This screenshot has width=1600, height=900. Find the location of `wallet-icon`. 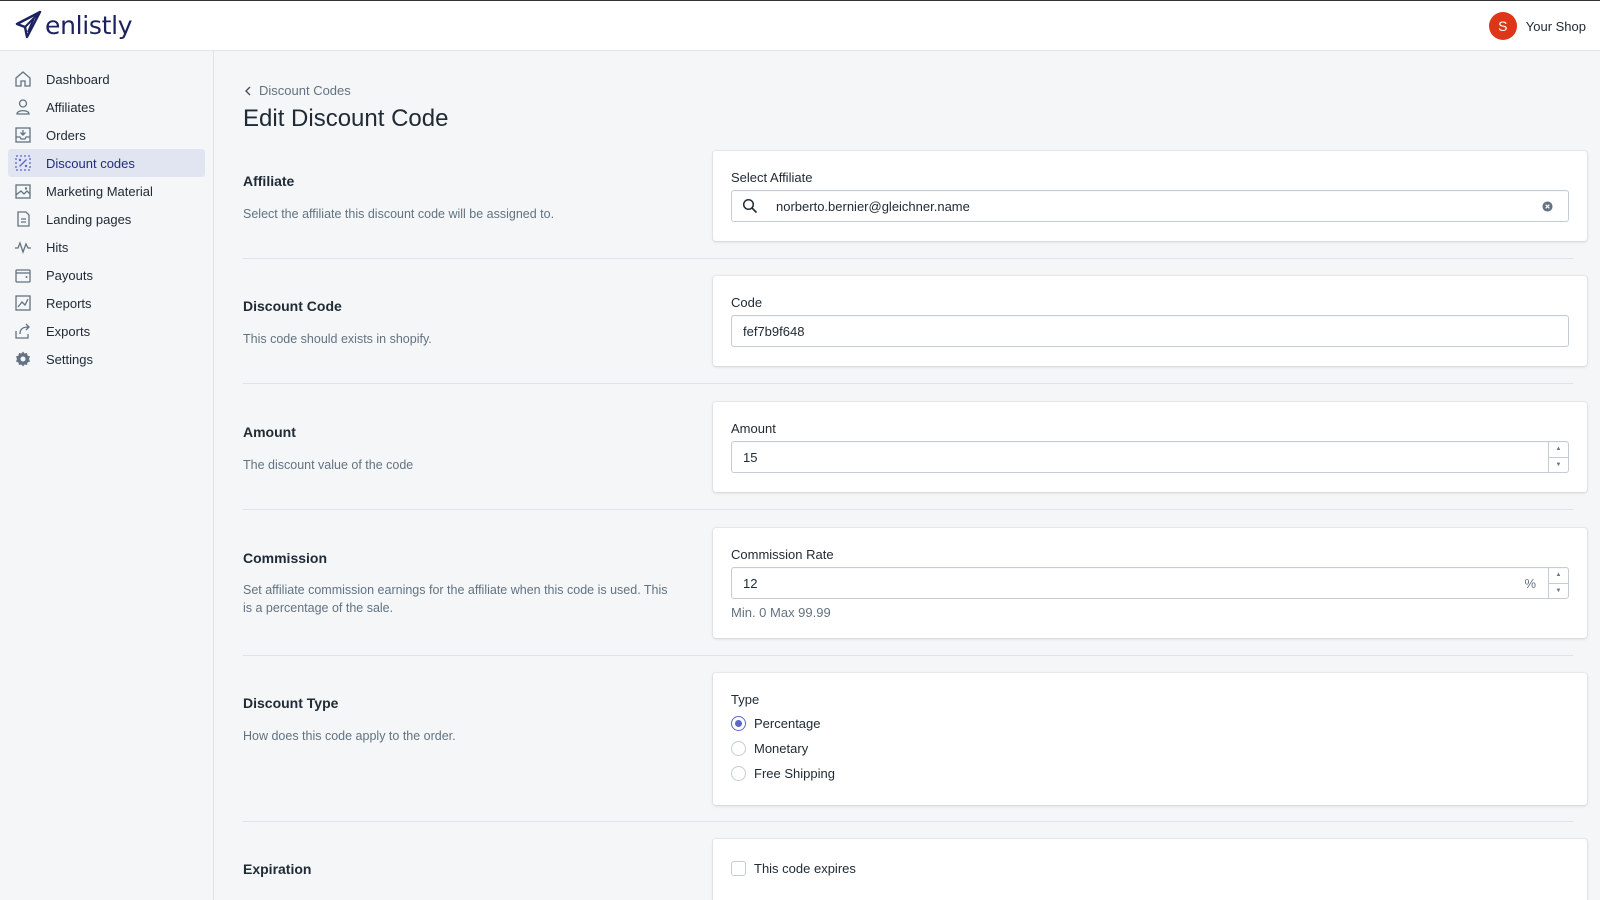

wallet-icon is located at coordinates (23, 275).